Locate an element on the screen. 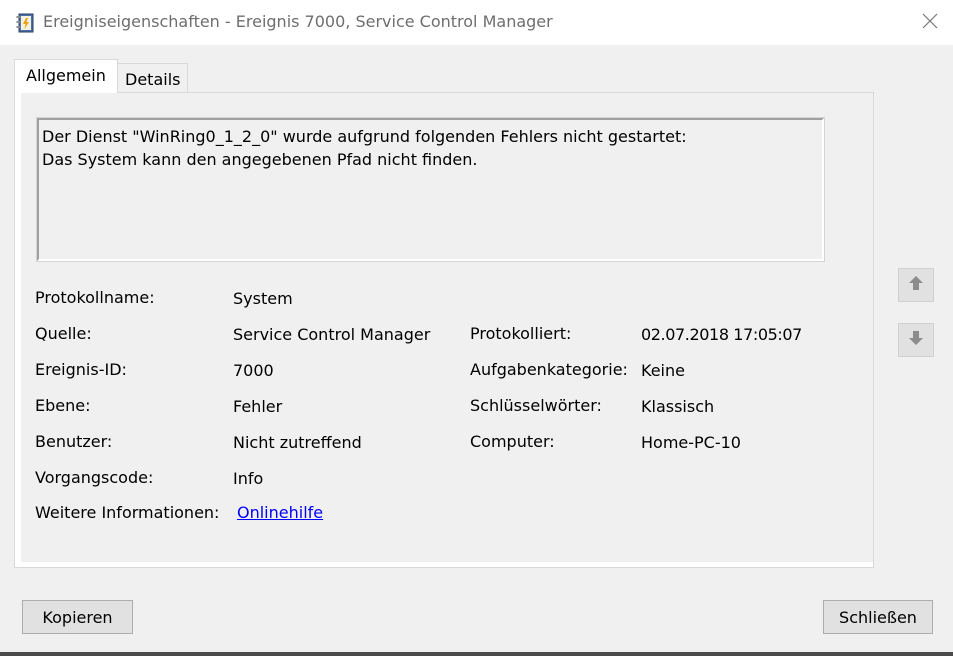  logged-value: 02.07.2018 17:05:07 is located at coordinates (721, 334).